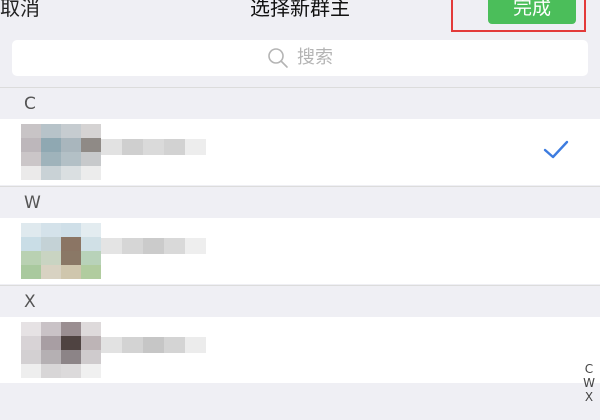  What do you see at coordinates (300, 301) in the screenshot?
I see `section-header-x: X` at bounding box center [300, 301].